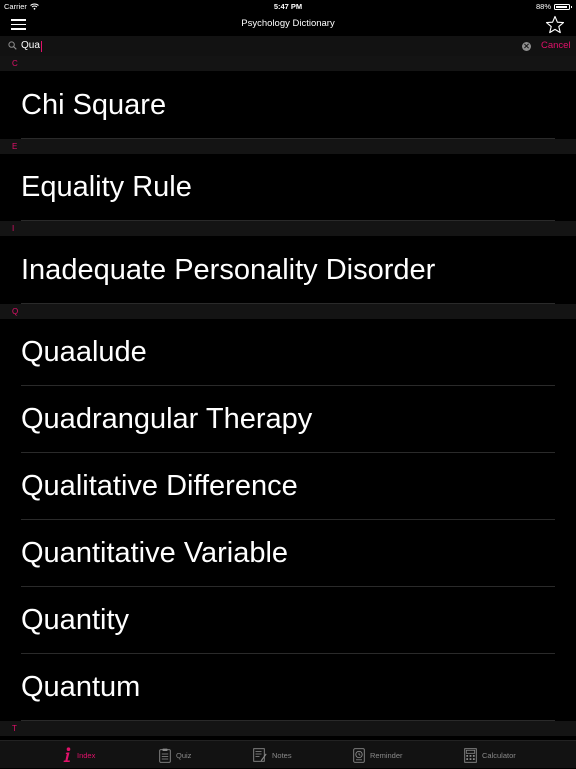 This screenshot has width=576, height=769. Describe the element at coordinates (526, 46) in the screenshot. I see `clear-search-button` at that location.